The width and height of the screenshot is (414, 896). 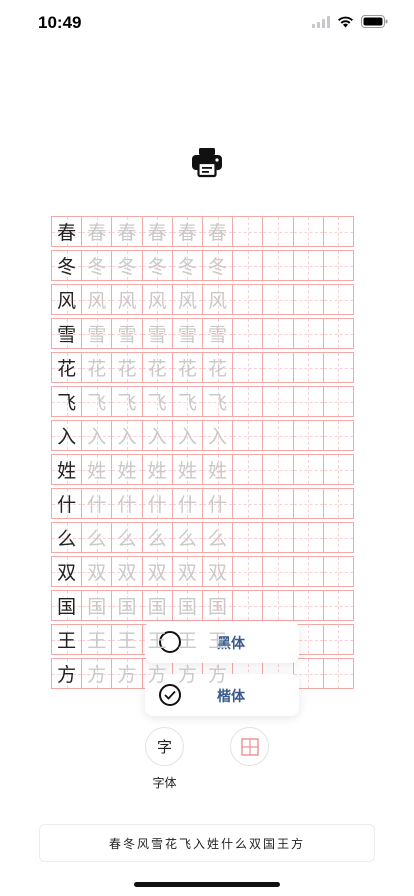 I want to click on model-character-cell: 国, so click(x=67, y=605).